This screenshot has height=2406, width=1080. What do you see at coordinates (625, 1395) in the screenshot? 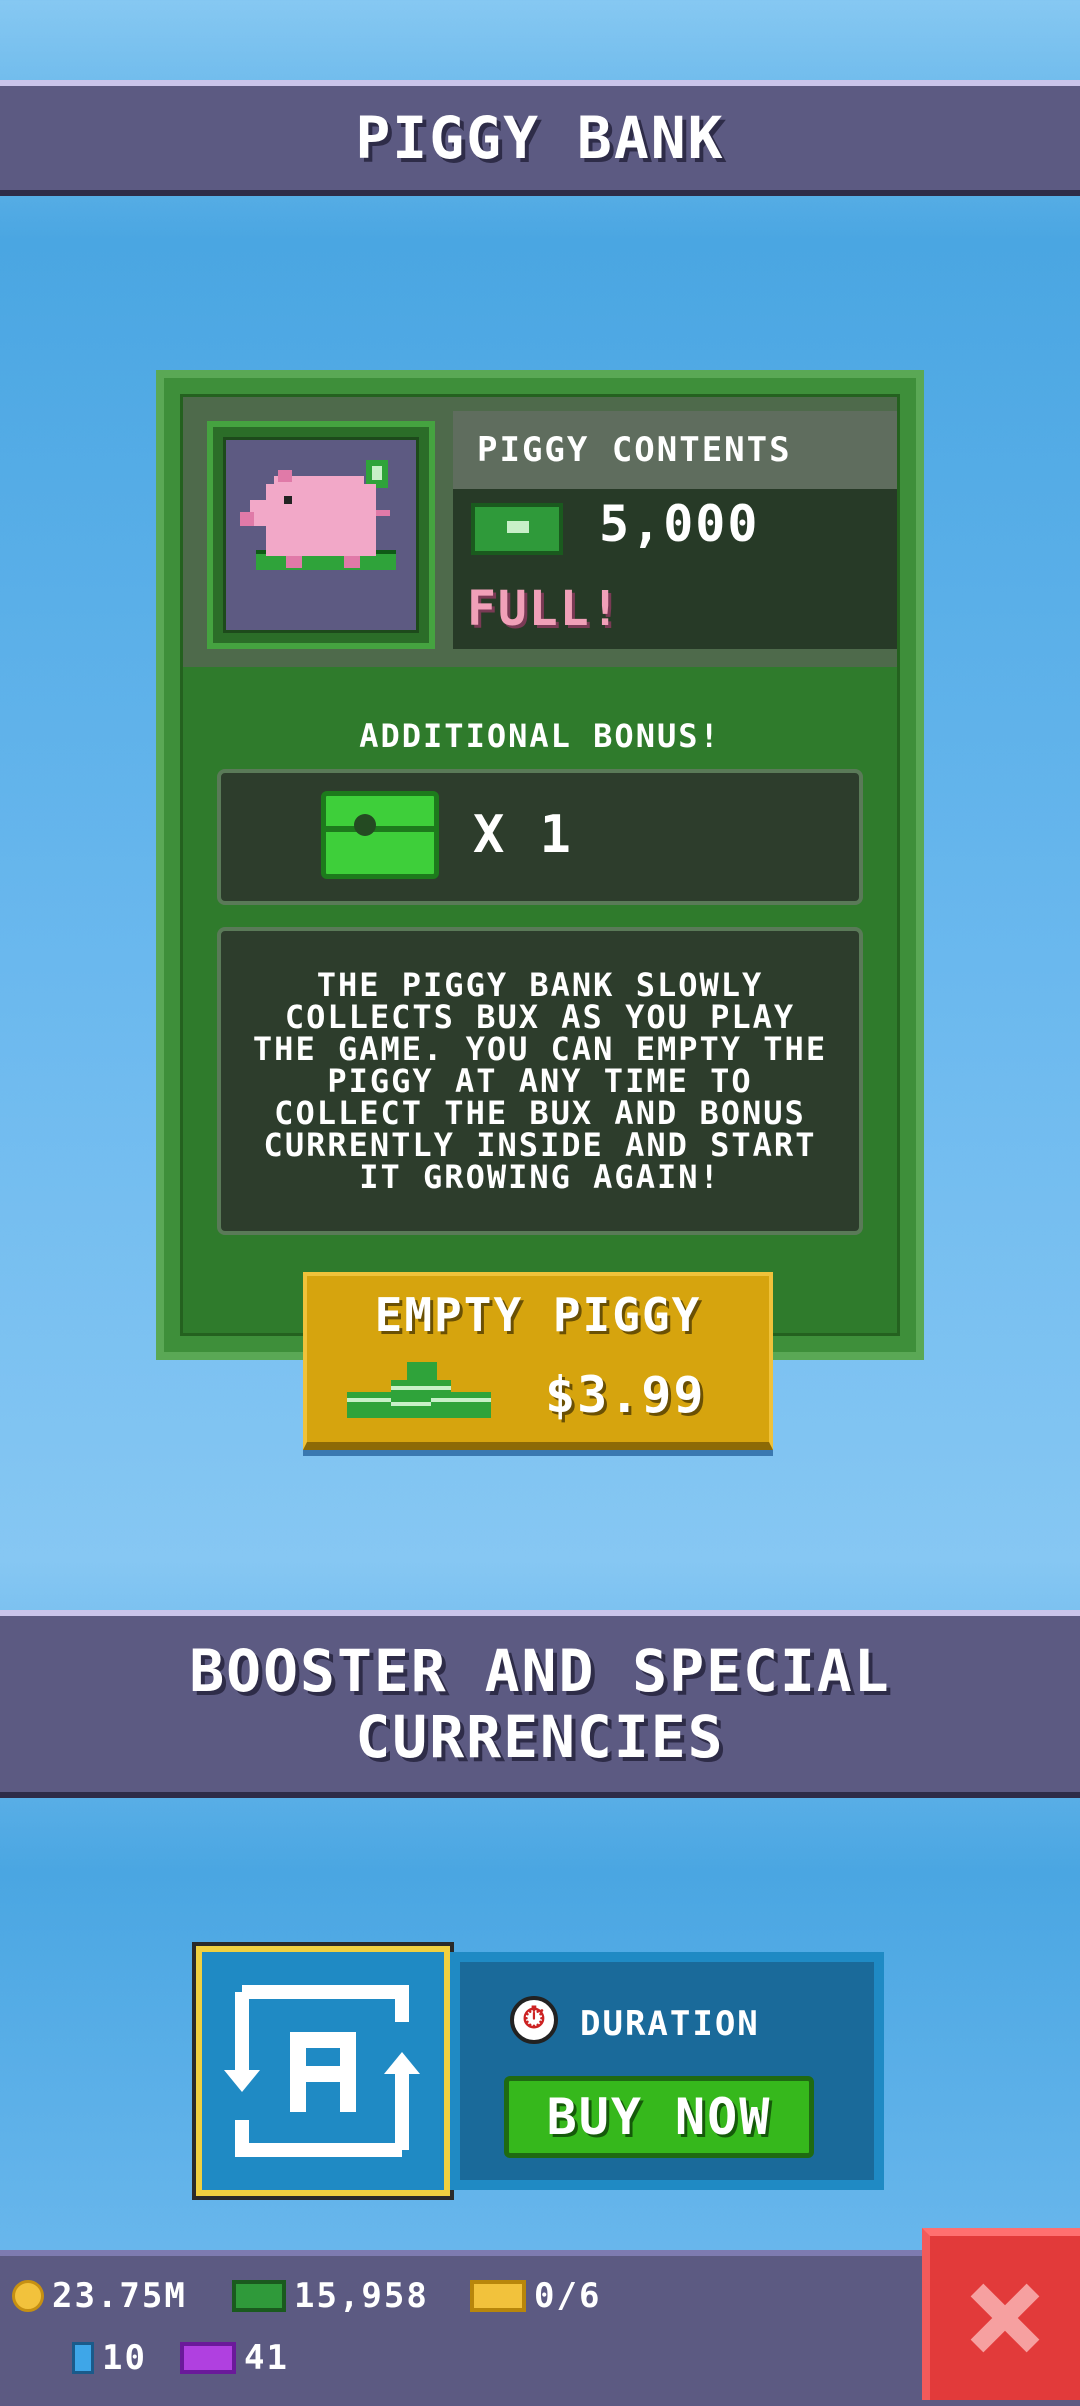
I see `empty-piggy-price: $3.99` at bounding box center [625, 1395].